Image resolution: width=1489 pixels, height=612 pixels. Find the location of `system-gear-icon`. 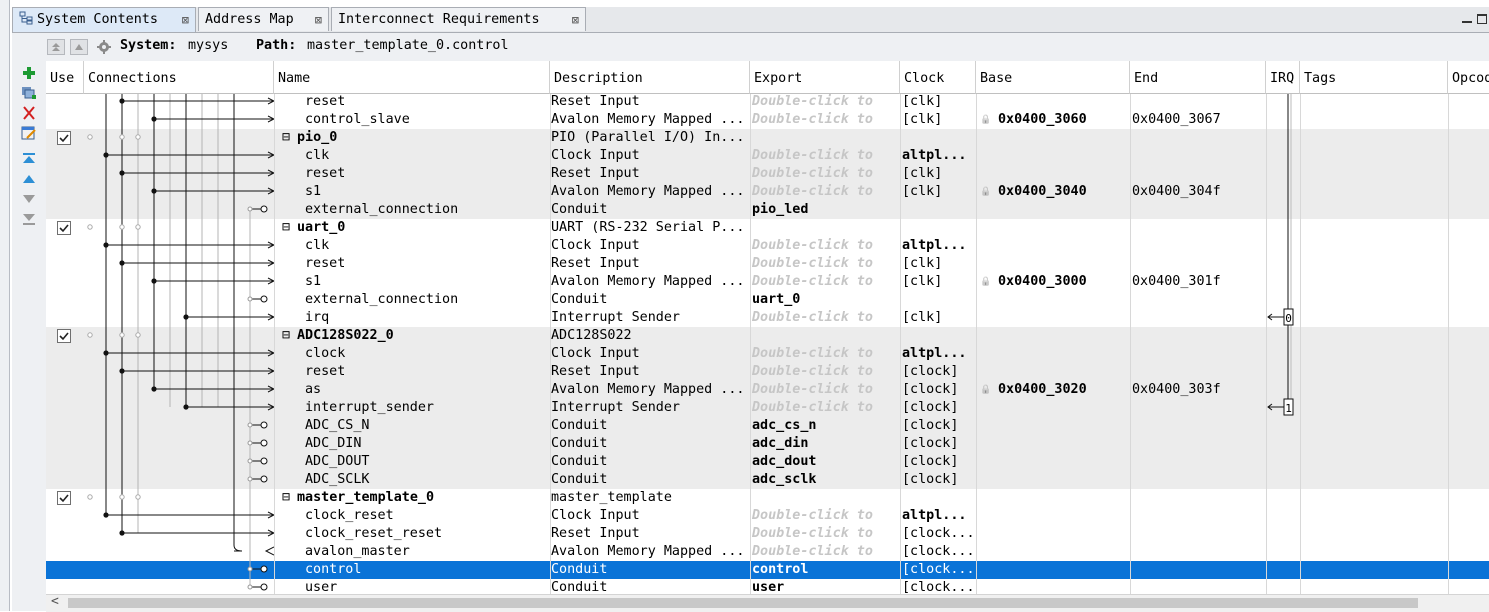

system-gear-icon is located at coordinates (104, 47).